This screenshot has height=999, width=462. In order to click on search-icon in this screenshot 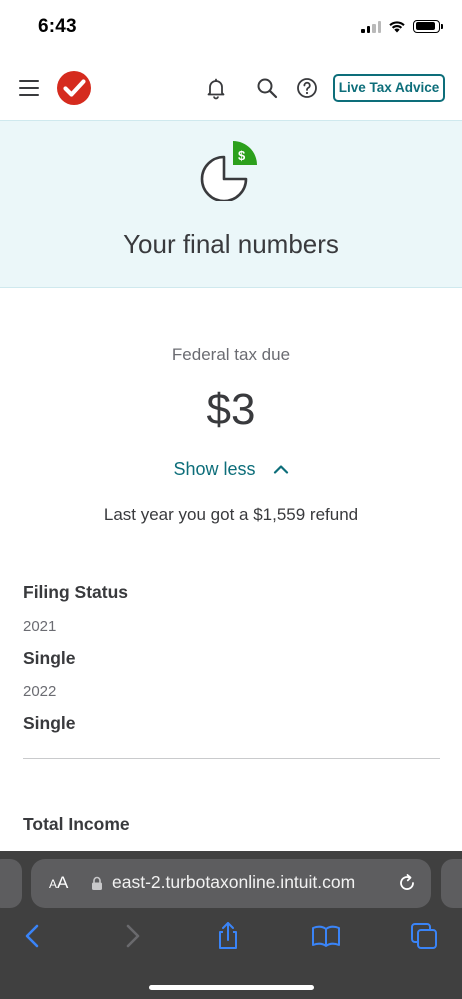, I will do `click(267, 88)`.